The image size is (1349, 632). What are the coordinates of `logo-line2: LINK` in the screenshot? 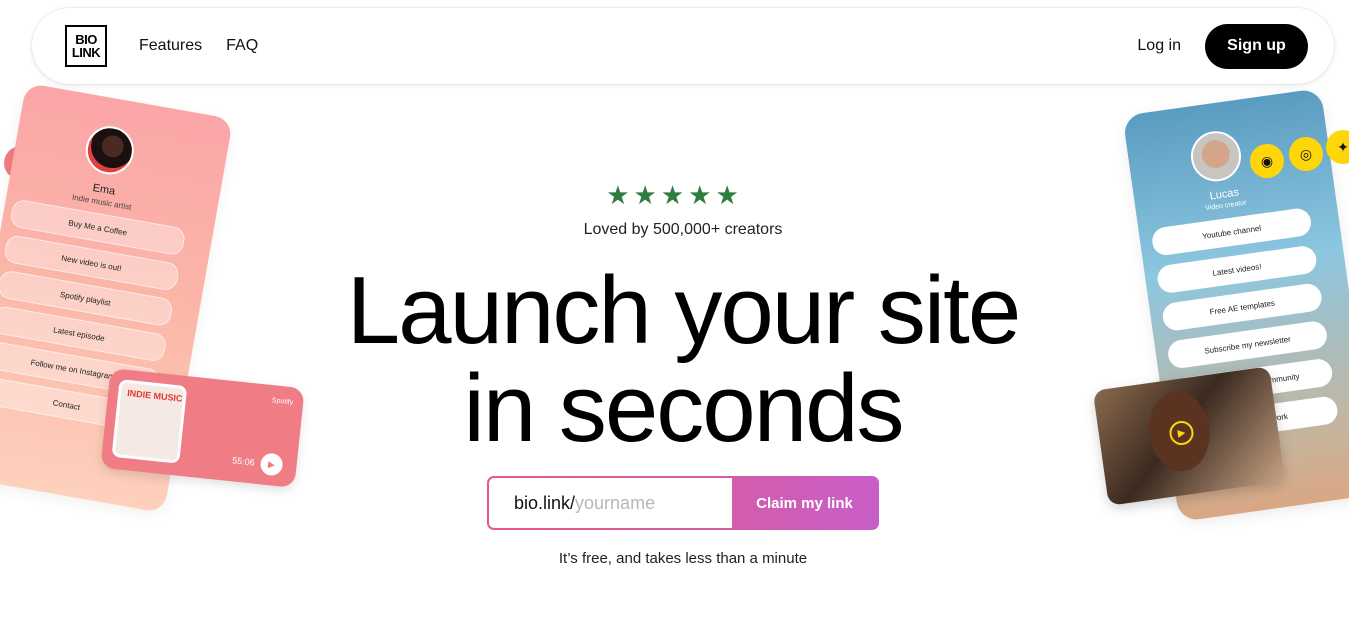 It's located at (86, 52).